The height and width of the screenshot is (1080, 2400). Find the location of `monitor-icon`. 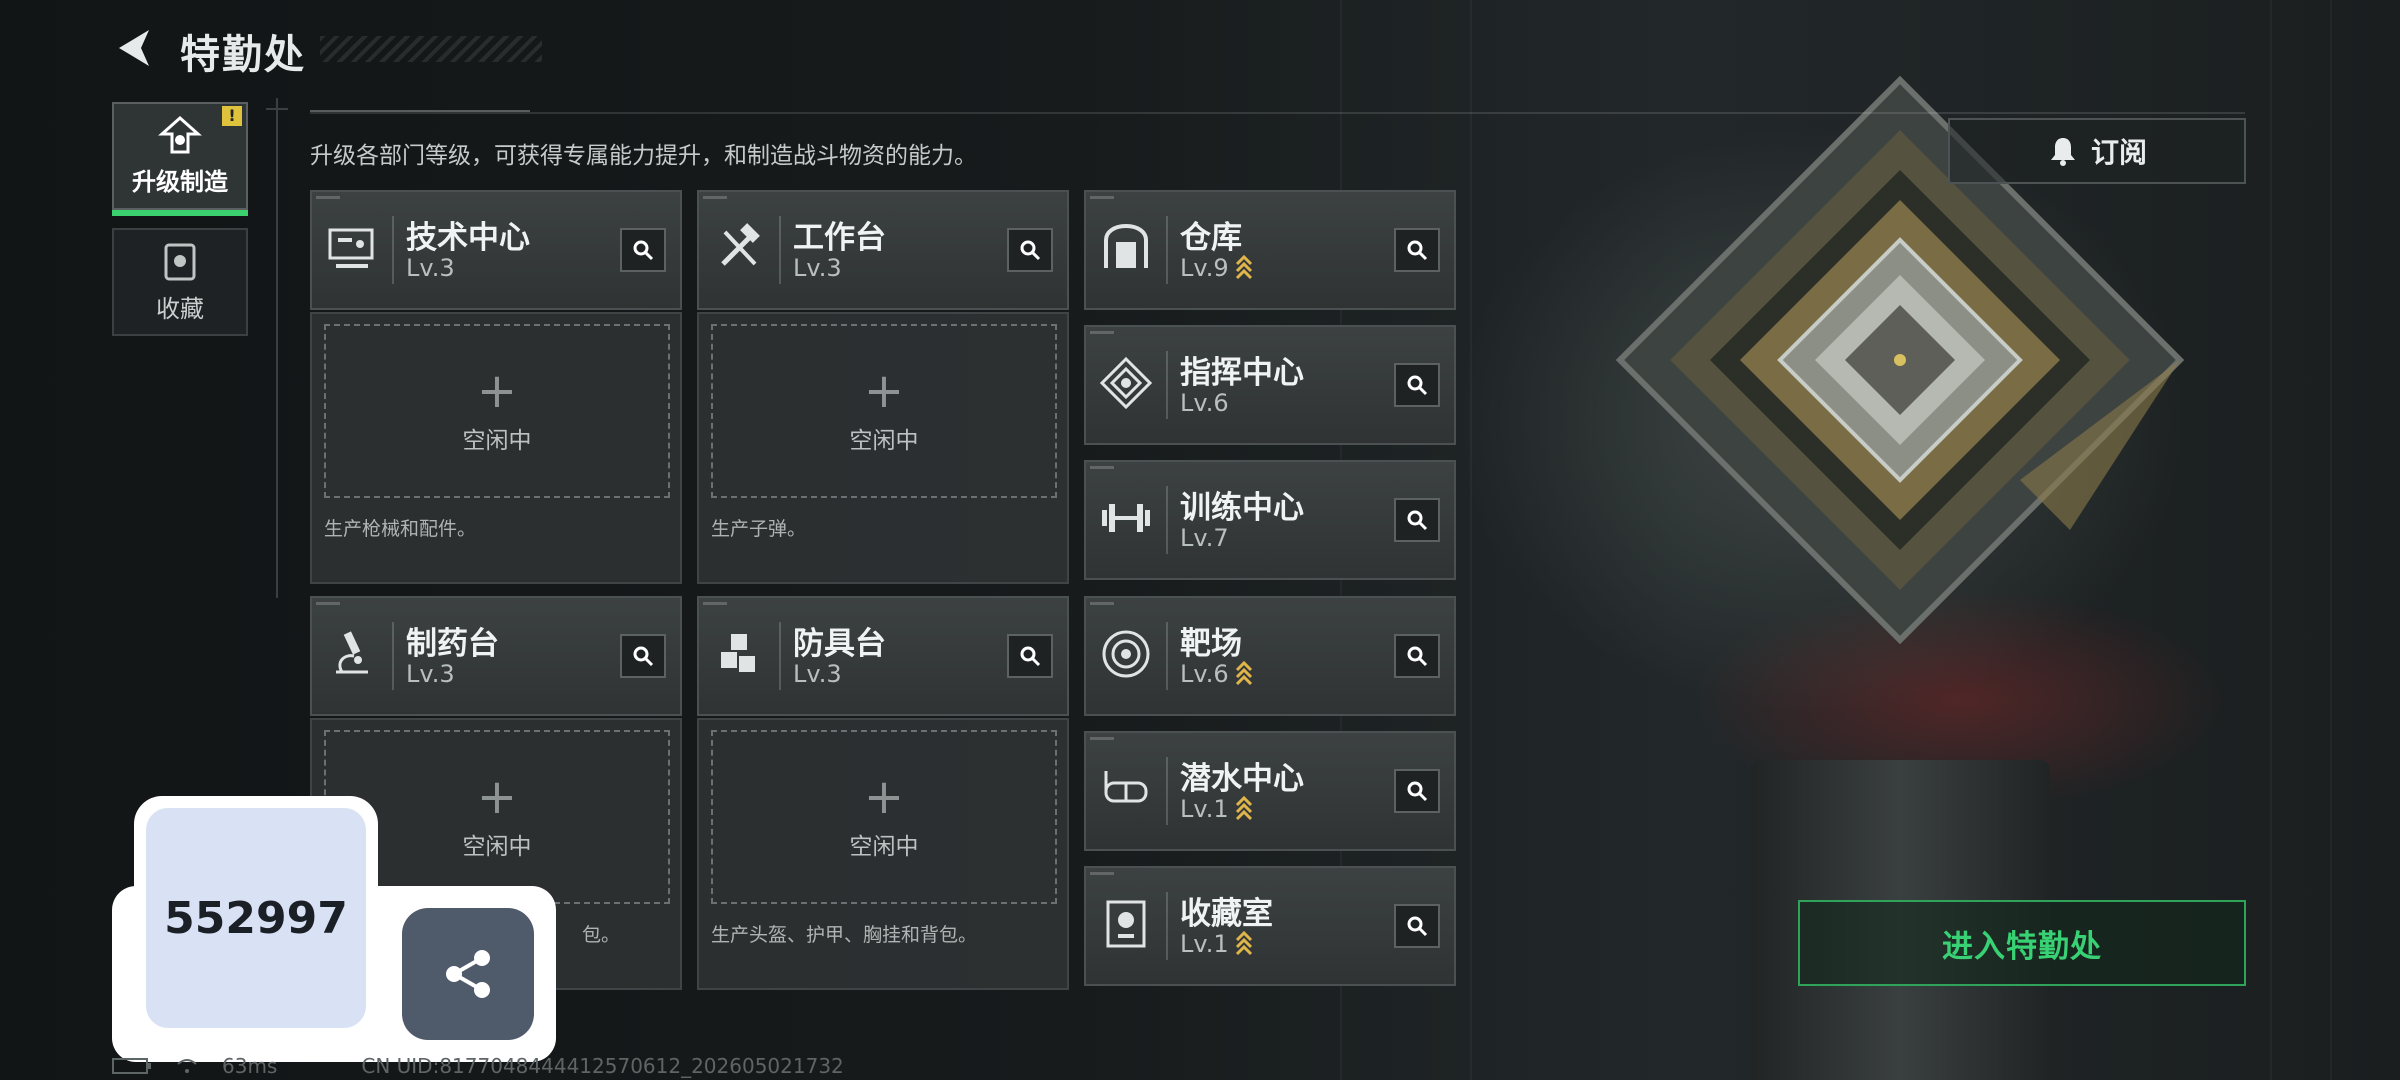

monitor-icon is located at coordinates (351, 248).